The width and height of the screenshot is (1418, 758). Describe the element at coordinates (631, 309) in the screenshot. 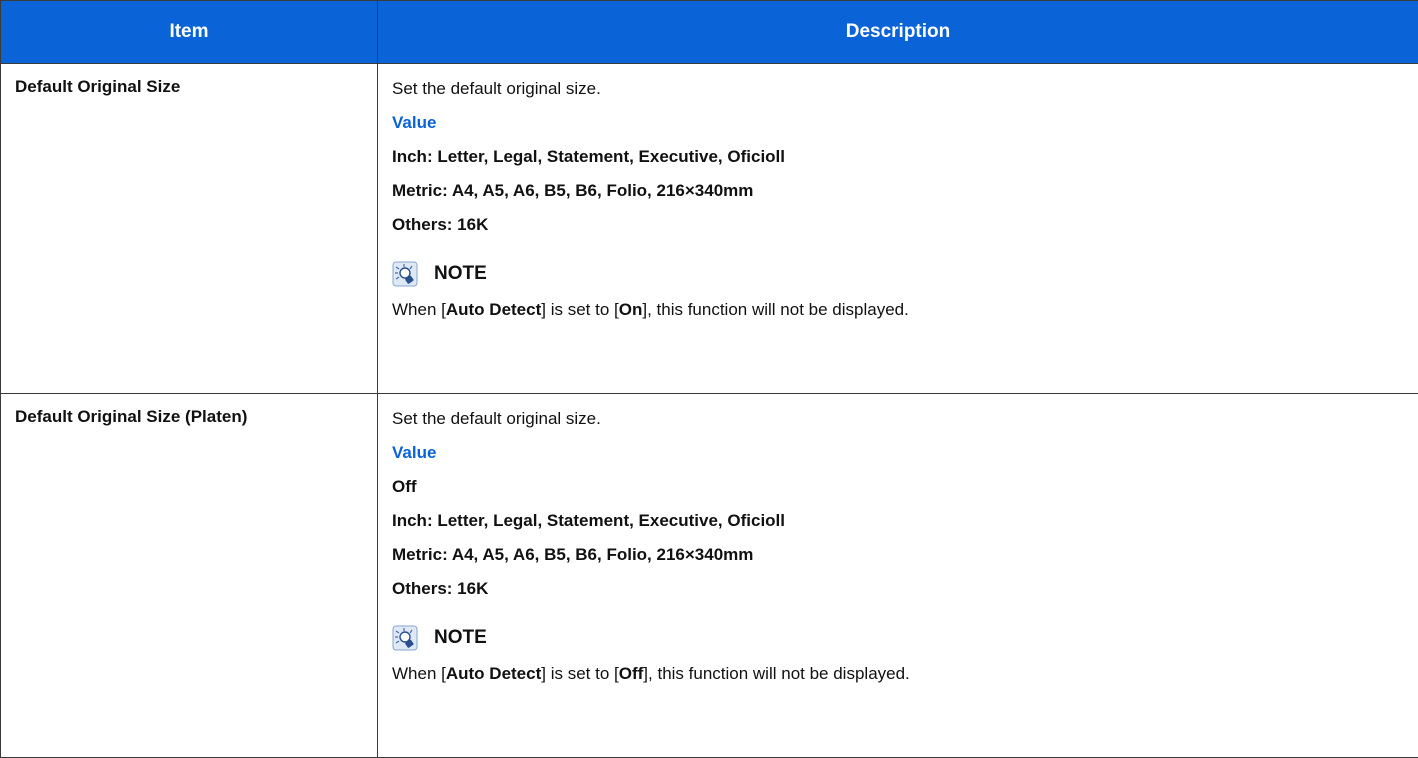

I see `note-state: On` at that location.